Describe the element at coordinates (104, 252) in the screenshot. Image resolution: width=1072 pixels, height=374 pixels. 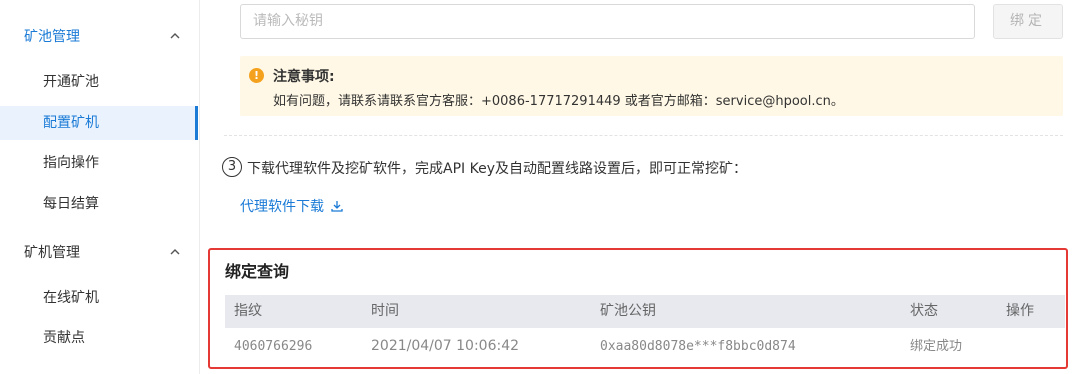
I see `sidebar-group-miner-management: 矿机管理` at that location.